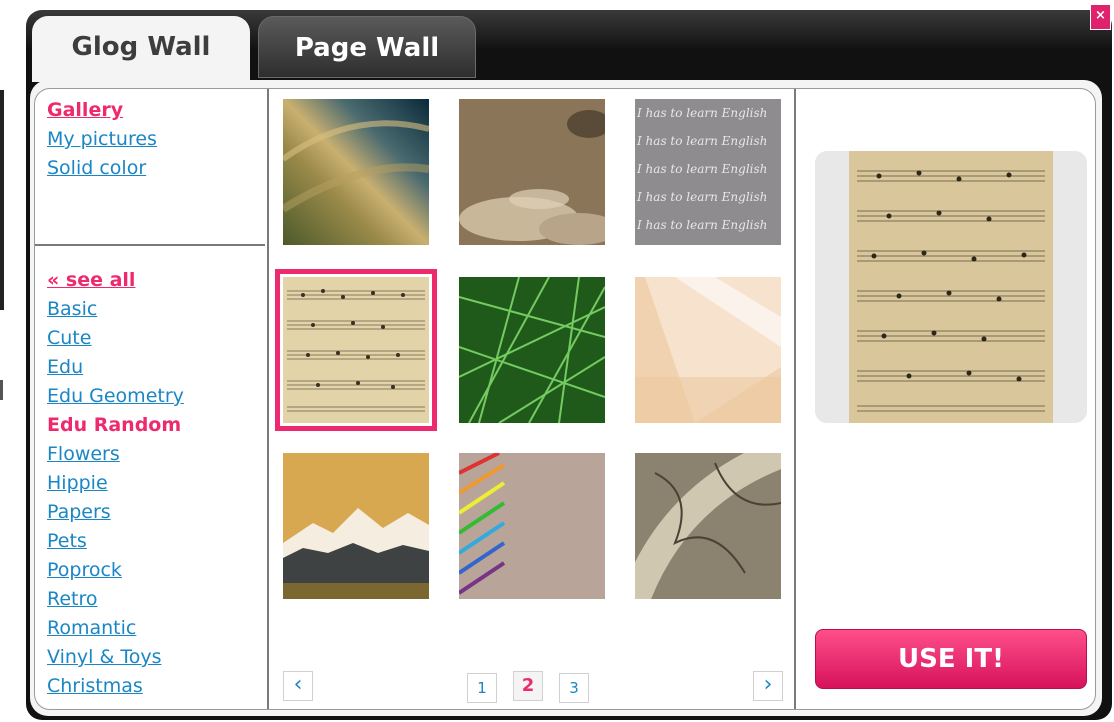 The height and width of the screenshot is (722, 1114). Describe the element at coordinates (355, 172) in the screenshot. I see `thumbnail-space-horizon` at that location.